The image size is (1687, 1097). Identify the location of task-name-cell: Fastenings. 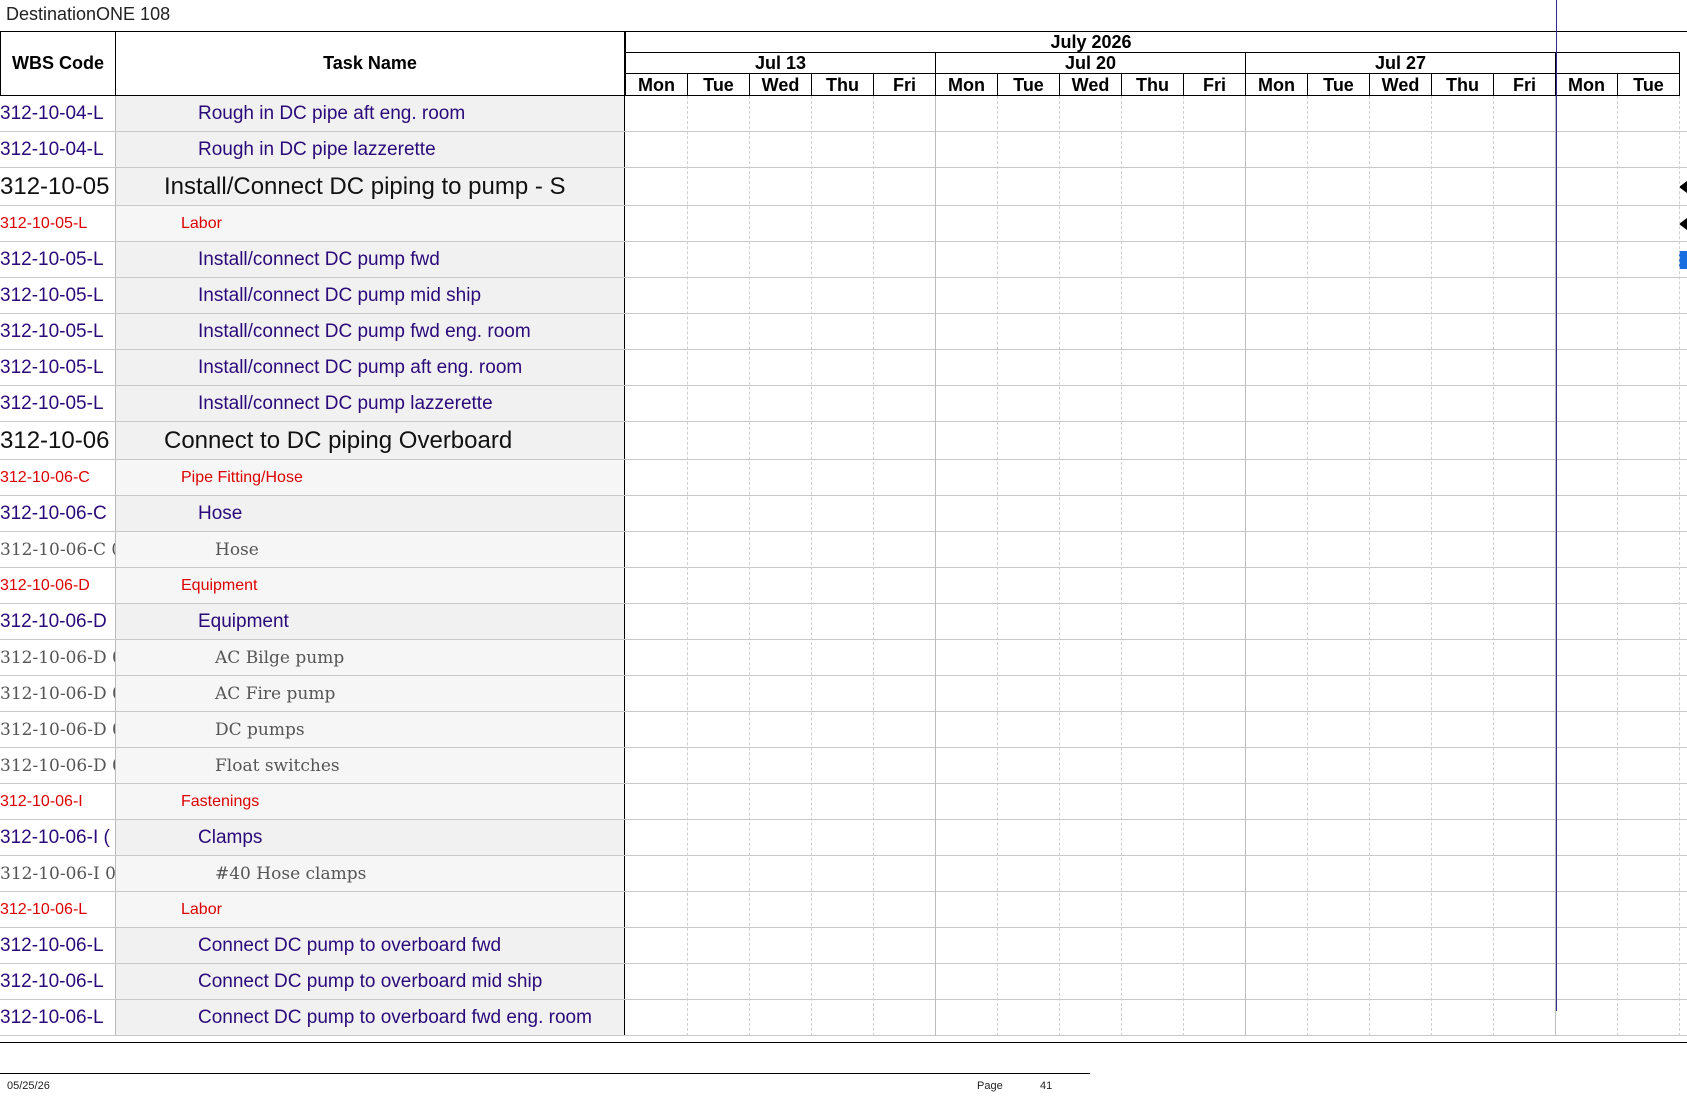
(370, 801).